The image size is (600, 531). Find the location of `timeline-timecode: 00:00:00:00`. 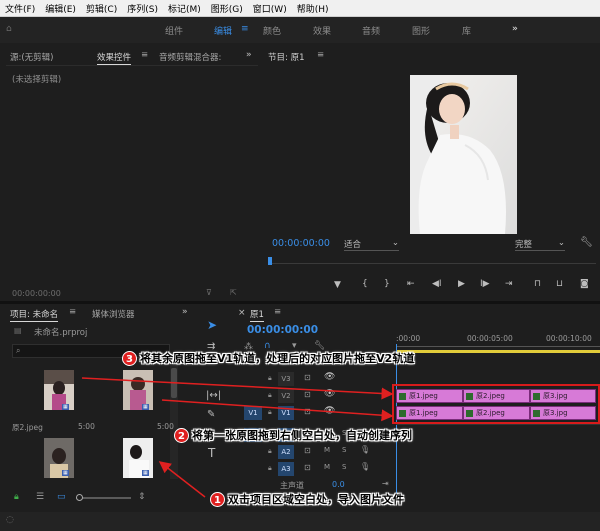

timeline-timecode: 00:00:00:00 is located at coordinates (282, 330).